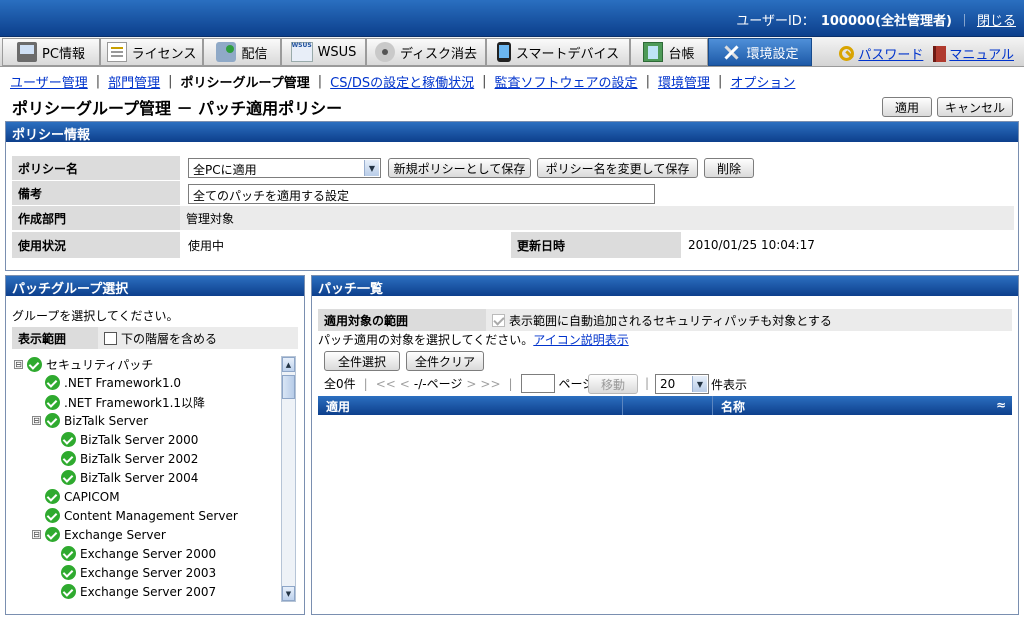  I want to click on tab-environment-settings: 環境設定, so click(760, 52).